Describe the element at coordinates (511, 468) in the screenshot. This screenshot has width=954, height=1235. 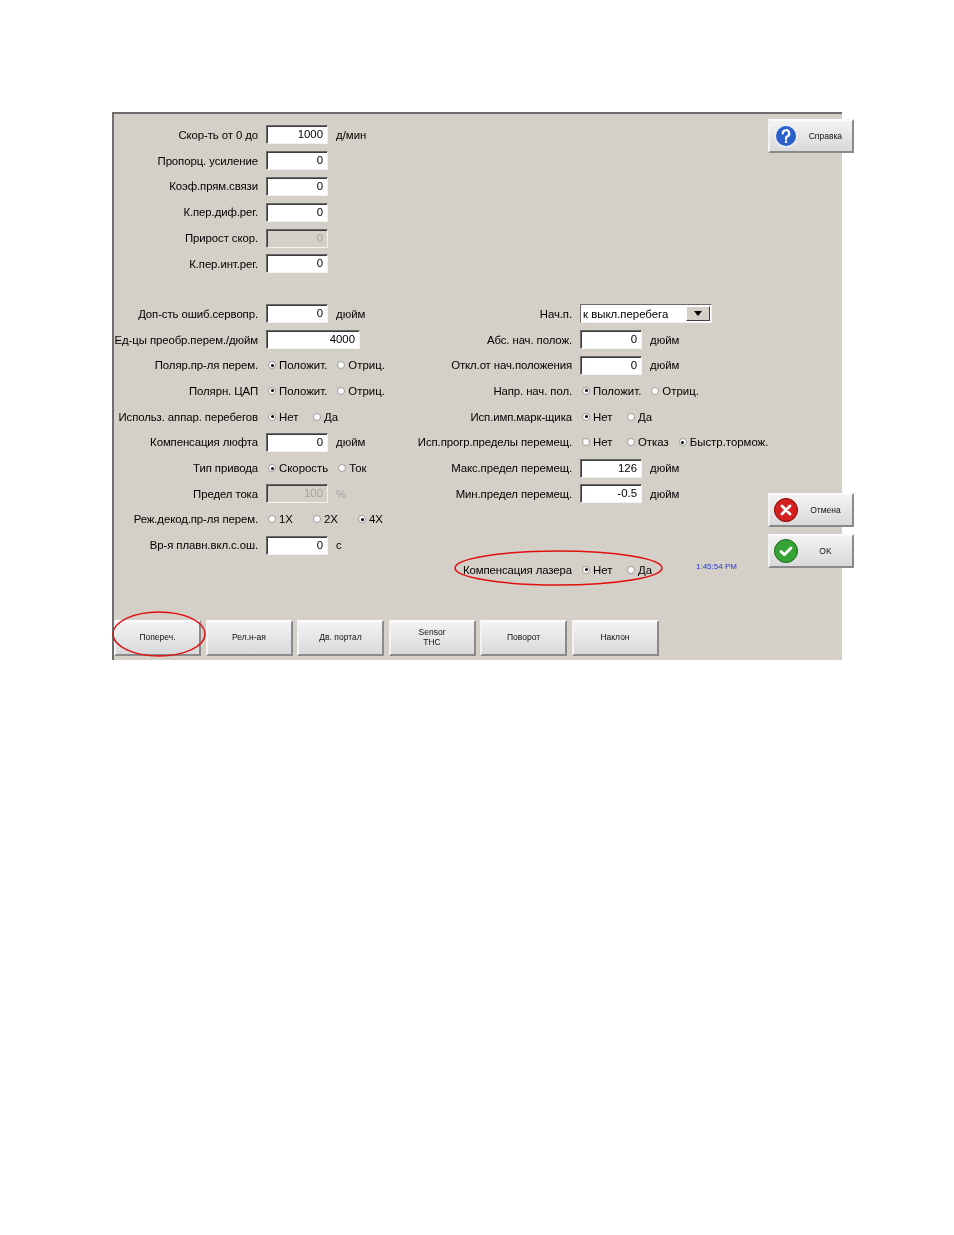
I see `field-label: Макс.предел перемещ.` at that location.